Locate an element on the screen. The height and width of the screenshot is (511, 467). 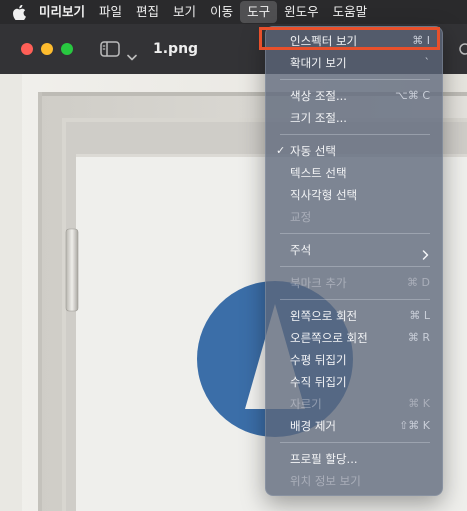
menu-item-label: 자동 선택 is located at coordinates (313, 151).